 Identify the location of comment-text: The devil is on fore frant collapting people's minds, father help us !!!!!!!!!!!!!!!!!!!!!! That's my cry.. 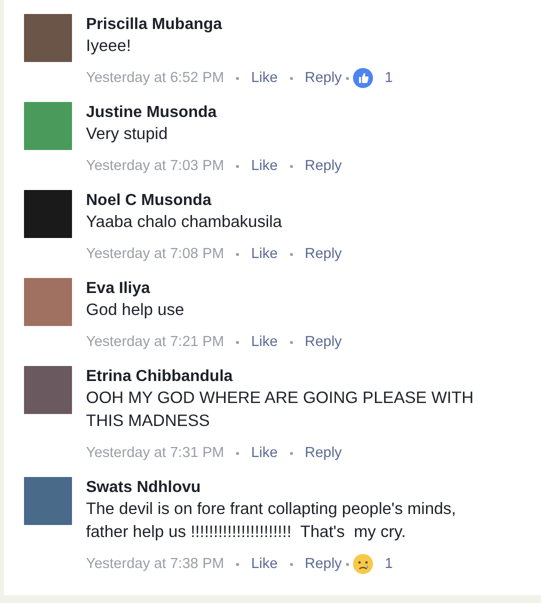
(272, 521).